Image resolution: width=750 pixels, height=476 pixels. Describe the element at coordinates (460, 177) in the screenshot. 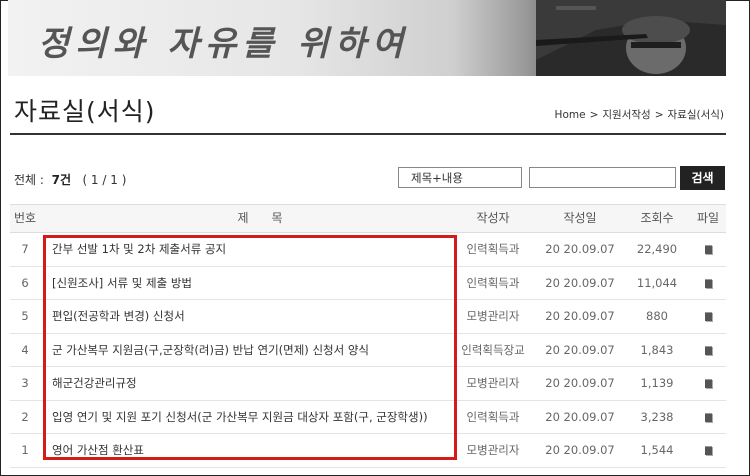

I see `search-field-select: 제목+내용` at that location.